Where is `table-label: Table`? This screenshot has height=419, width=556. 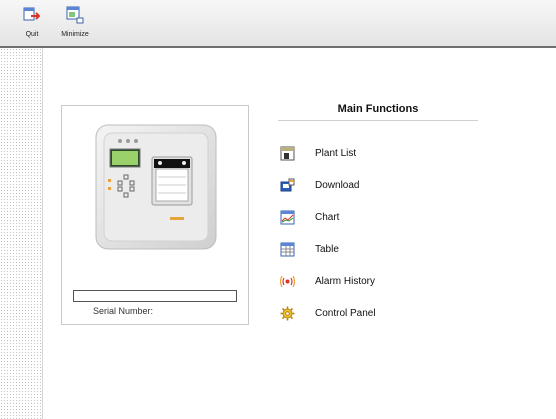 table-label: Table is located at coordinates (327, 249).